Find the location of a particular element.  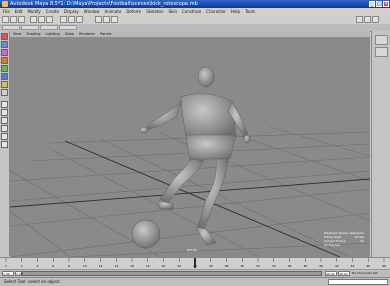

timeline-tick-label: 20 is located at coordinates (164, 266).